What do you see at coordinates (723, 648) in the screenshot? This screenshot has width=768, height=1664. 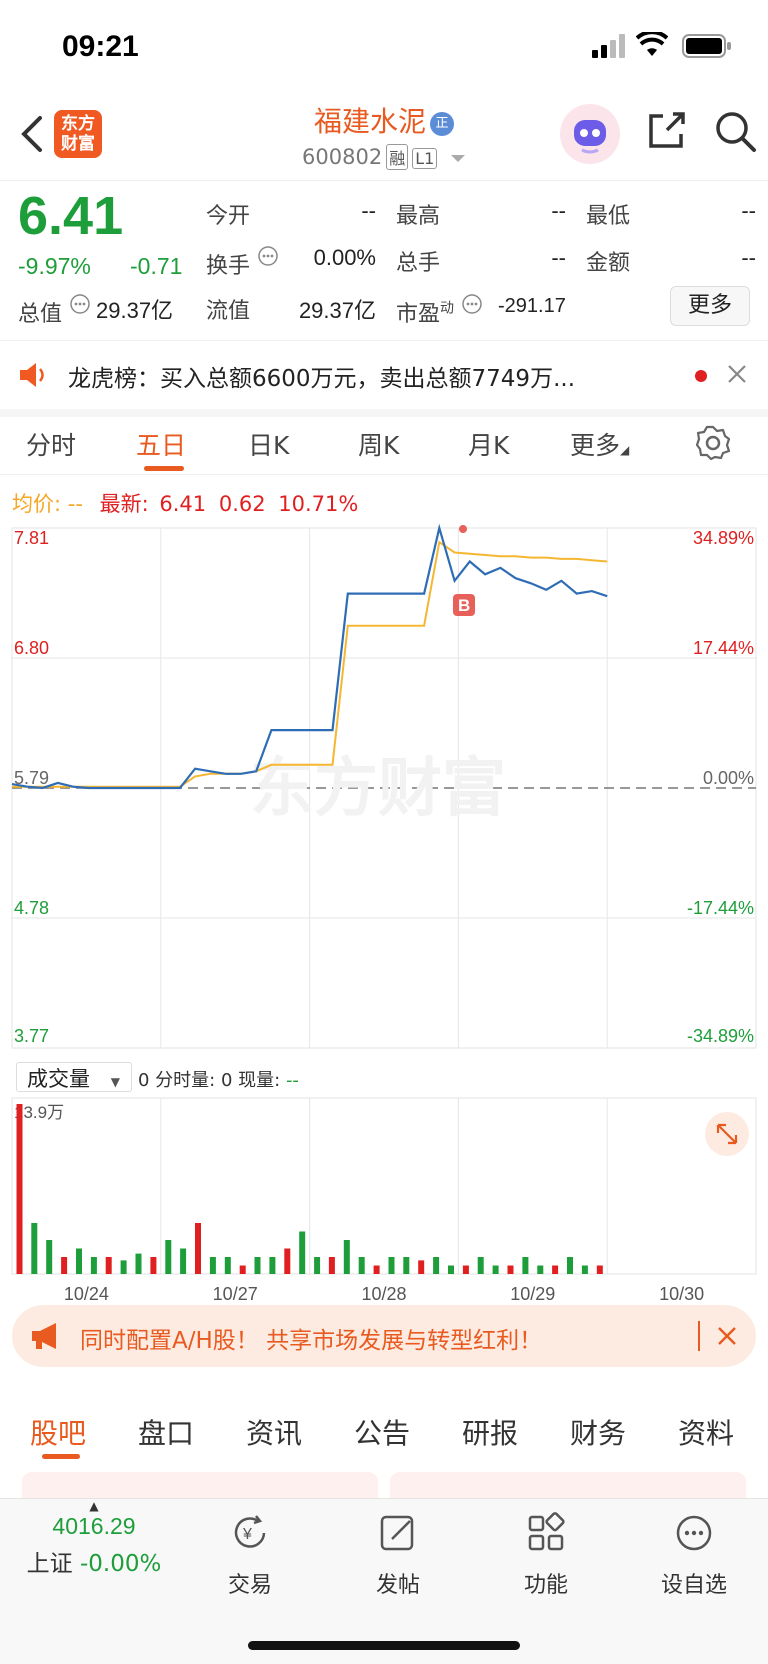 I see `y-right-tick: 17.44%` at bounding box center [723, 648].